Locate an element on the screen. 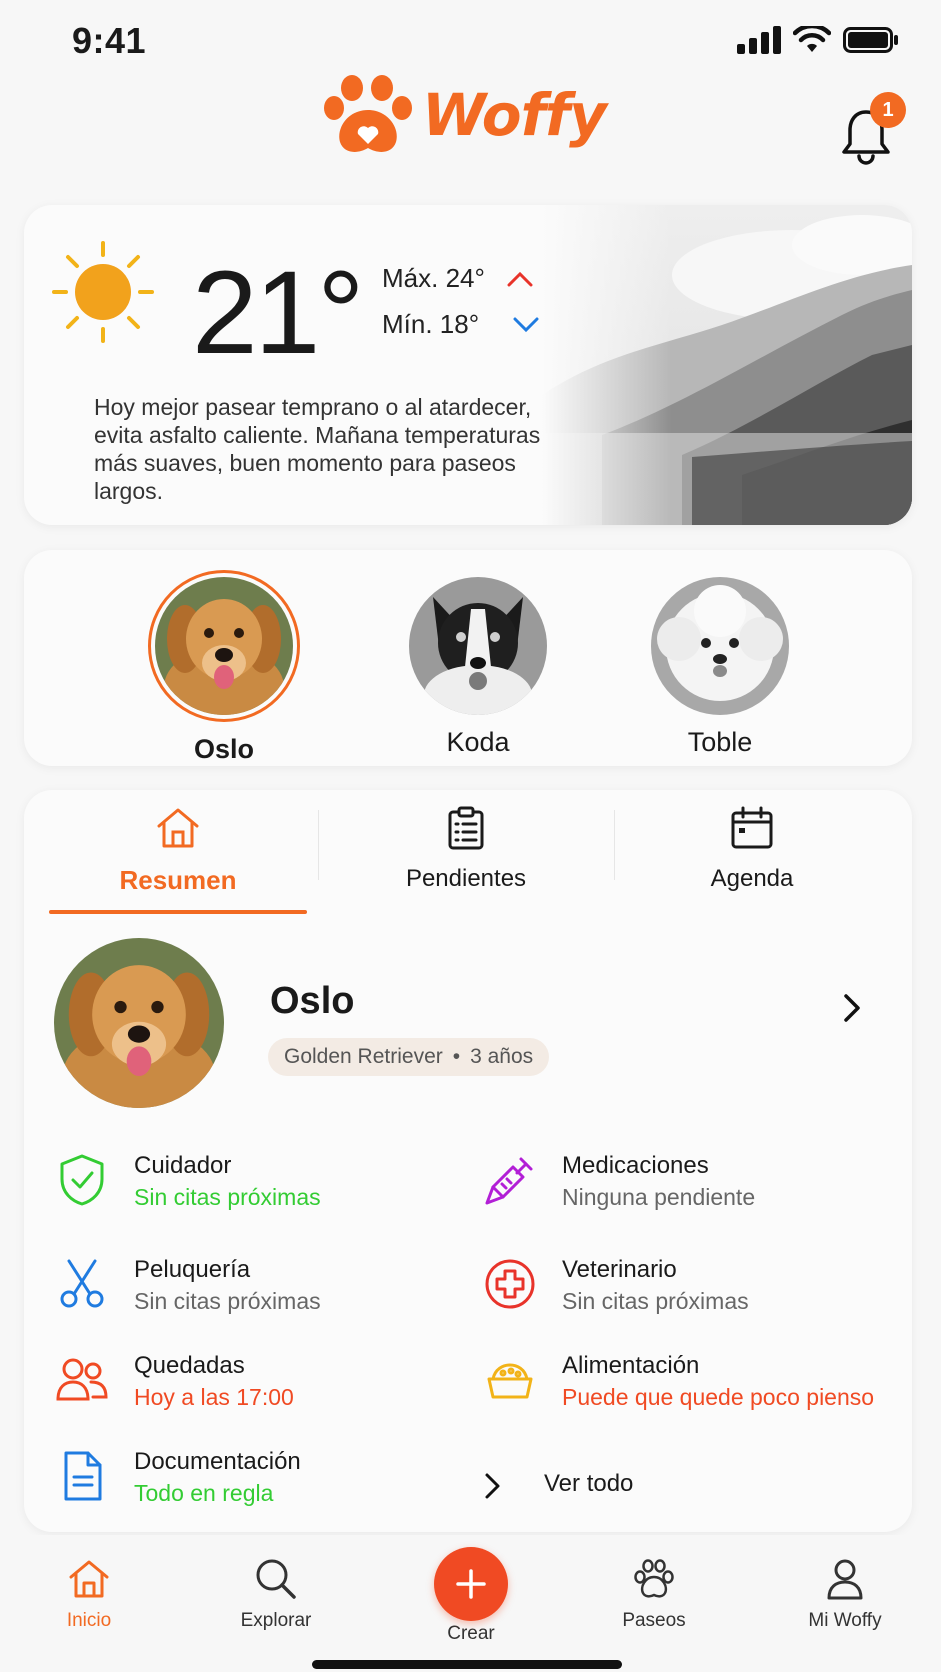 This screenshot has height=1672, width=941. nav-label: Paseos is located at coordinates (654, 1620).